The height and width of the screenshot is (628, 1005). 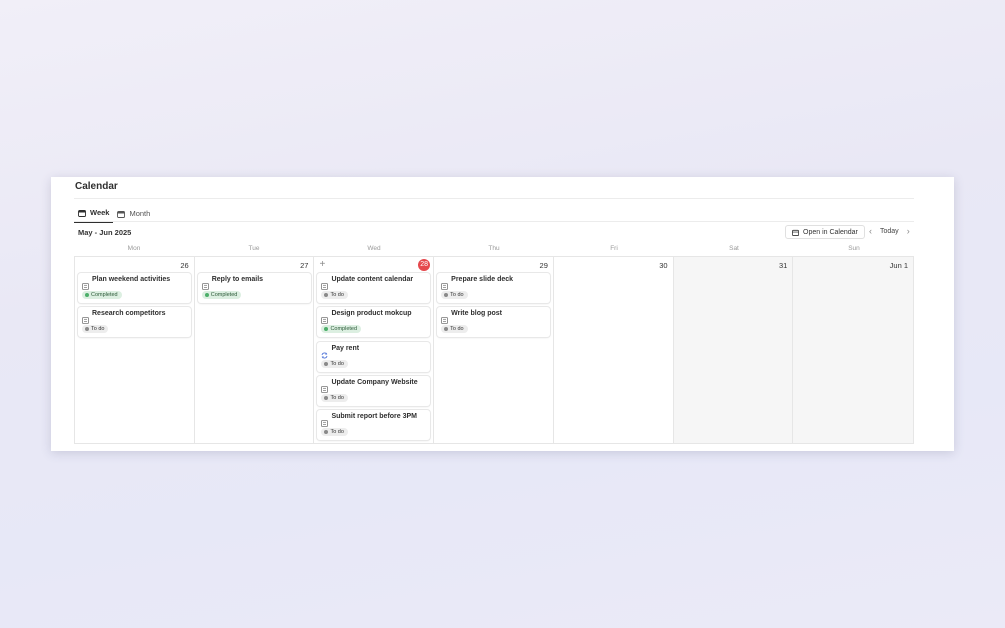 What do you see at coordinates (853, 350) in the screenshot?
I see `day-column: Jun 1` at bounding box center [853, 350].